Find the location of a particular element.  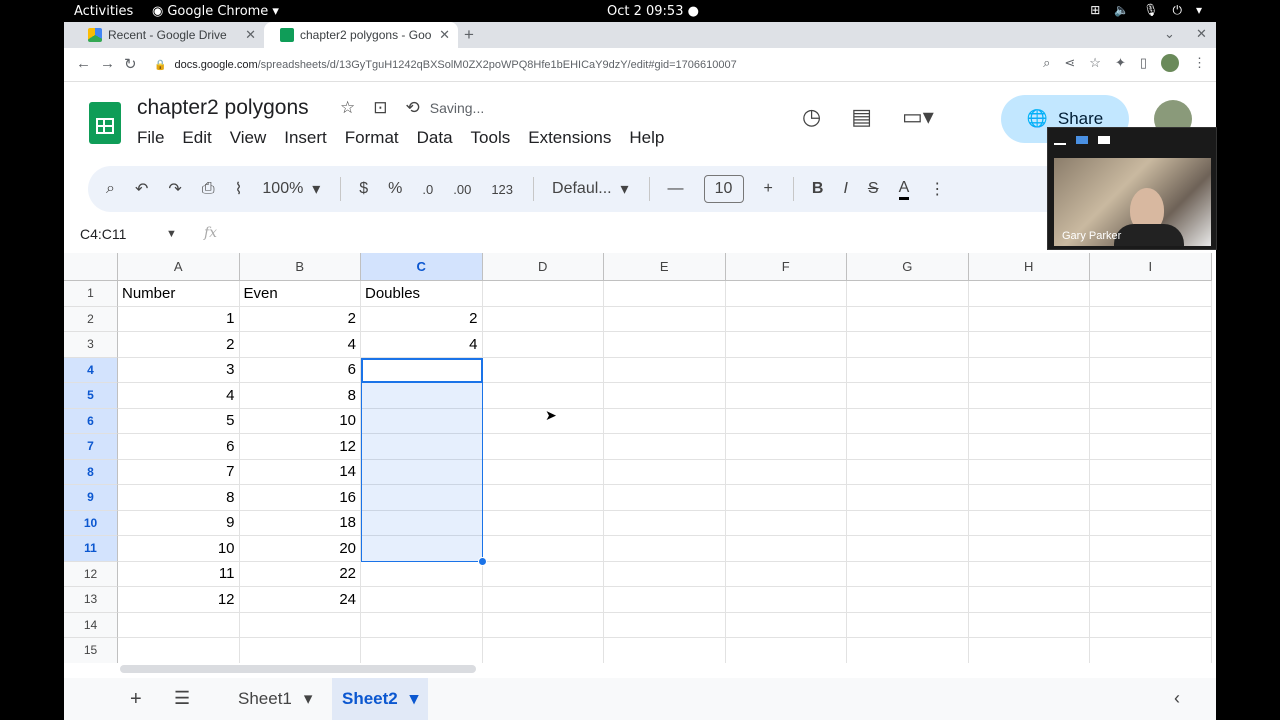

meet-camera-icon: ▭▾ is located at coordinates (918, 117).